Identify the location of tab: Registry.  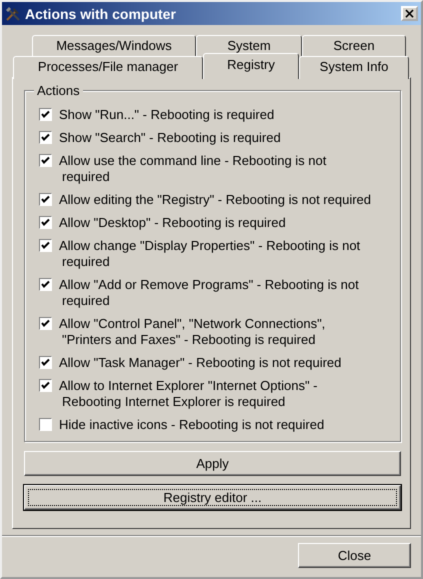
(251, 66).